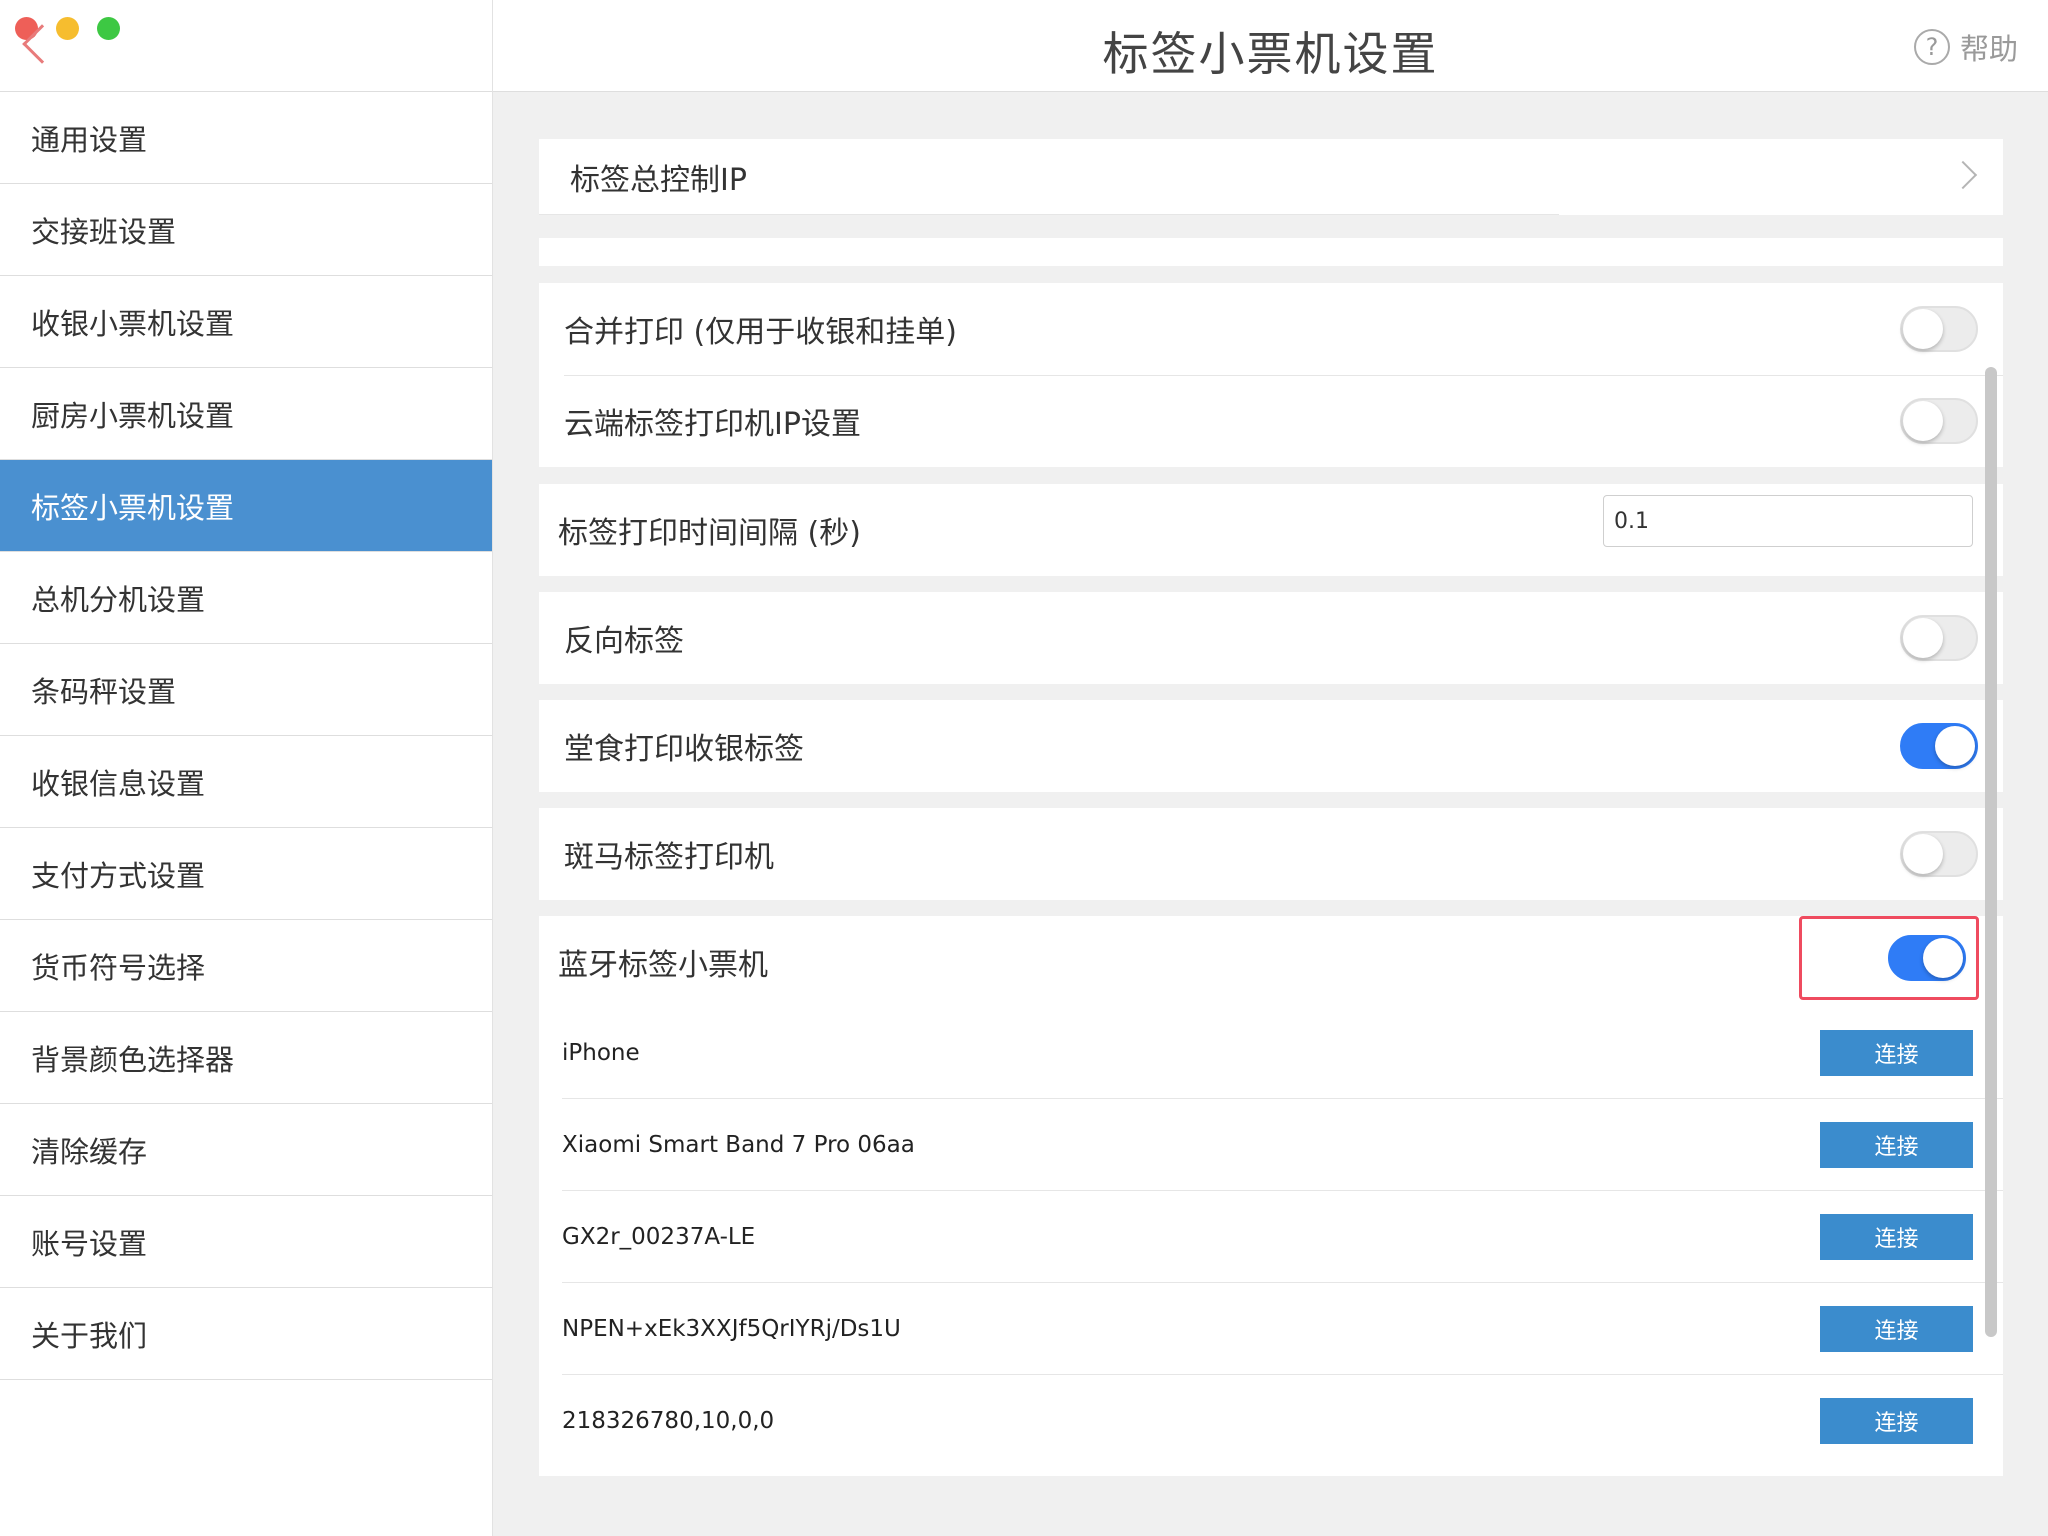 The width and height of the screenshot is (2048, 1536). What do you see at coordinates (246, 46) in the screenshot?
I see `window-titlebar` at bounding box center [246, 46].